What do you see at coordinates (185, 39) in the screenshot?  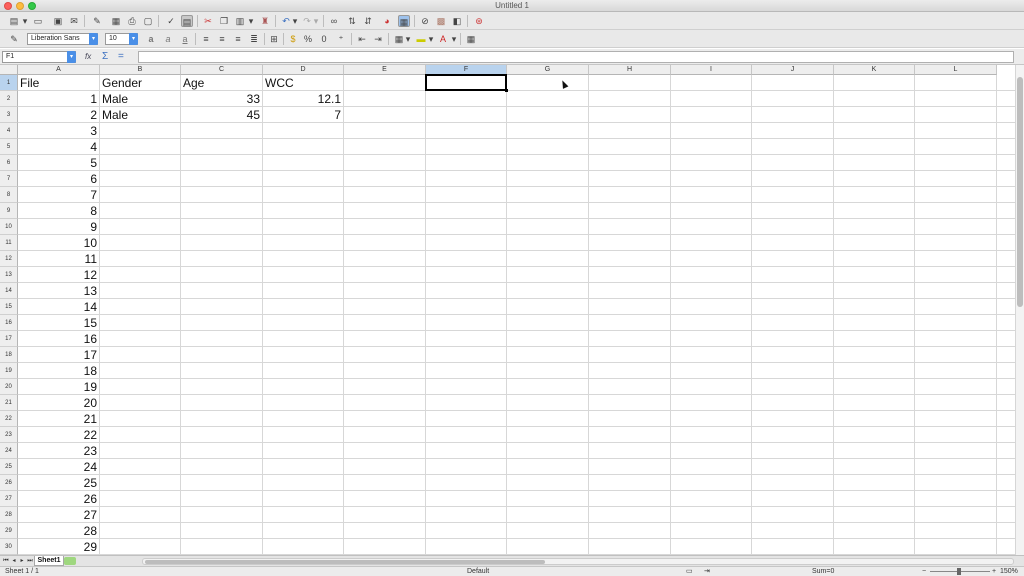 I see `underline-icon: a` at bounding box center [185, 39].